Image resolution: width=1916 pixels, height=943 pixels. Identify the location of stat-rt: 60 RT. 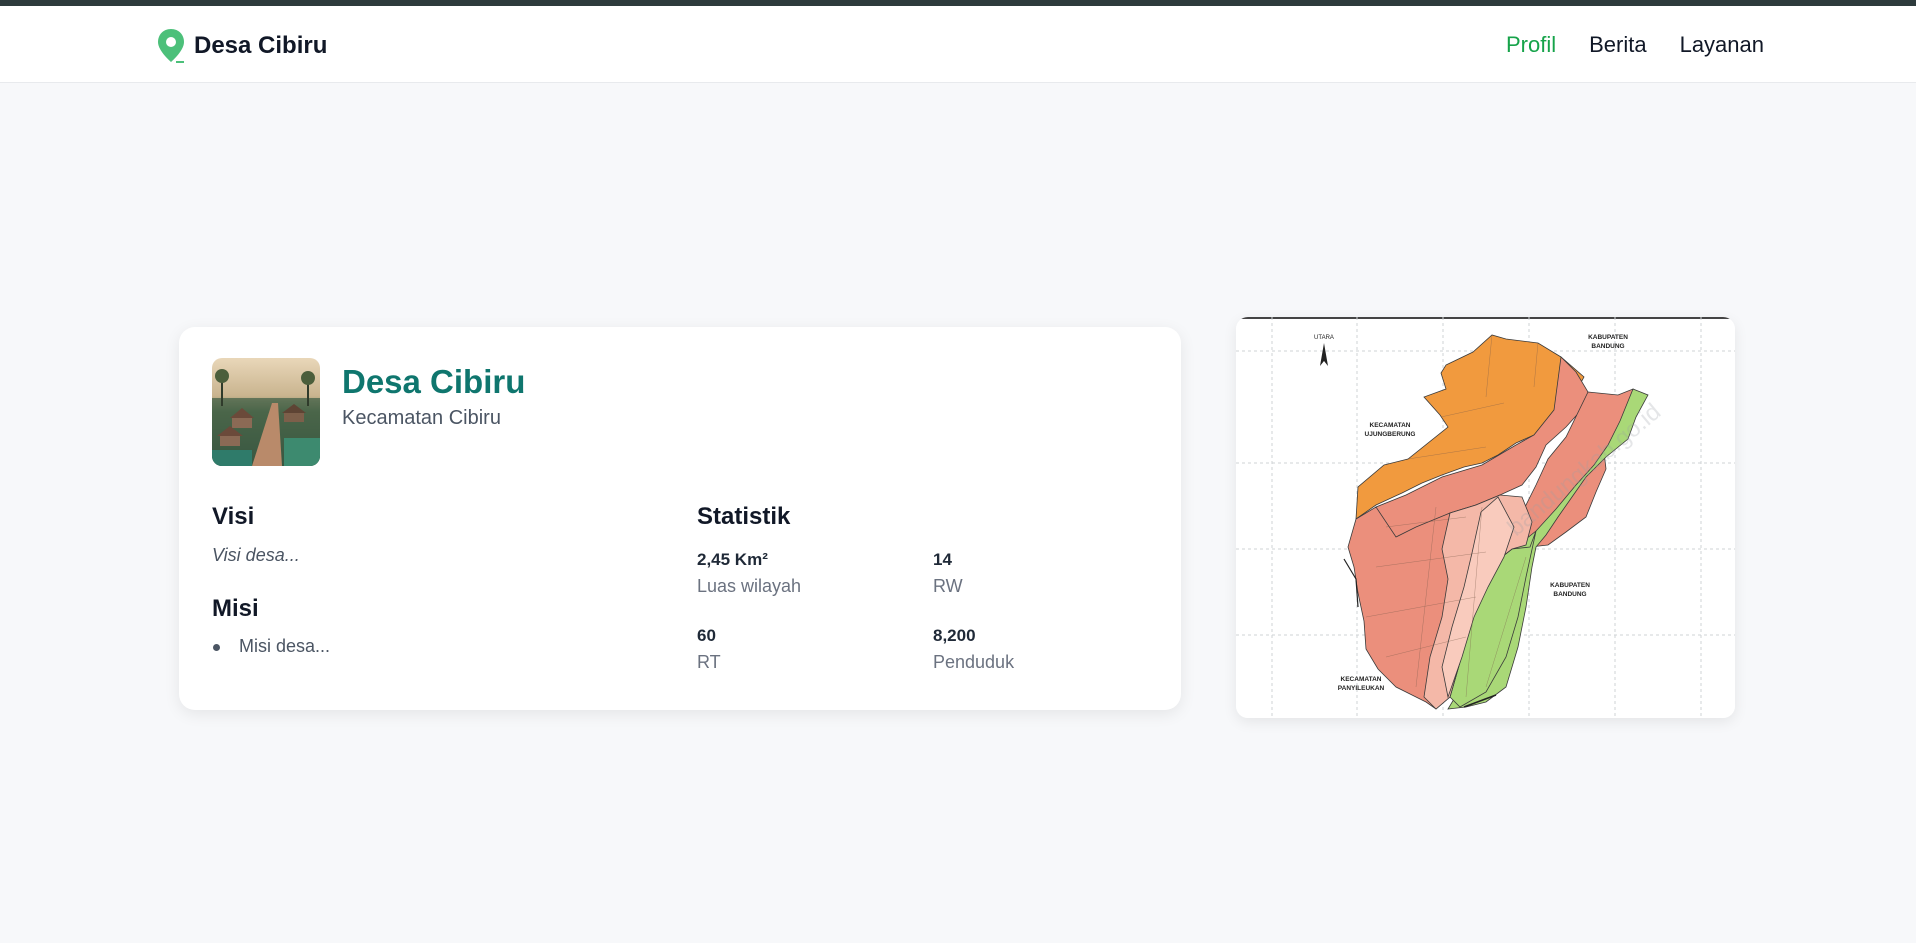
(807, 649).